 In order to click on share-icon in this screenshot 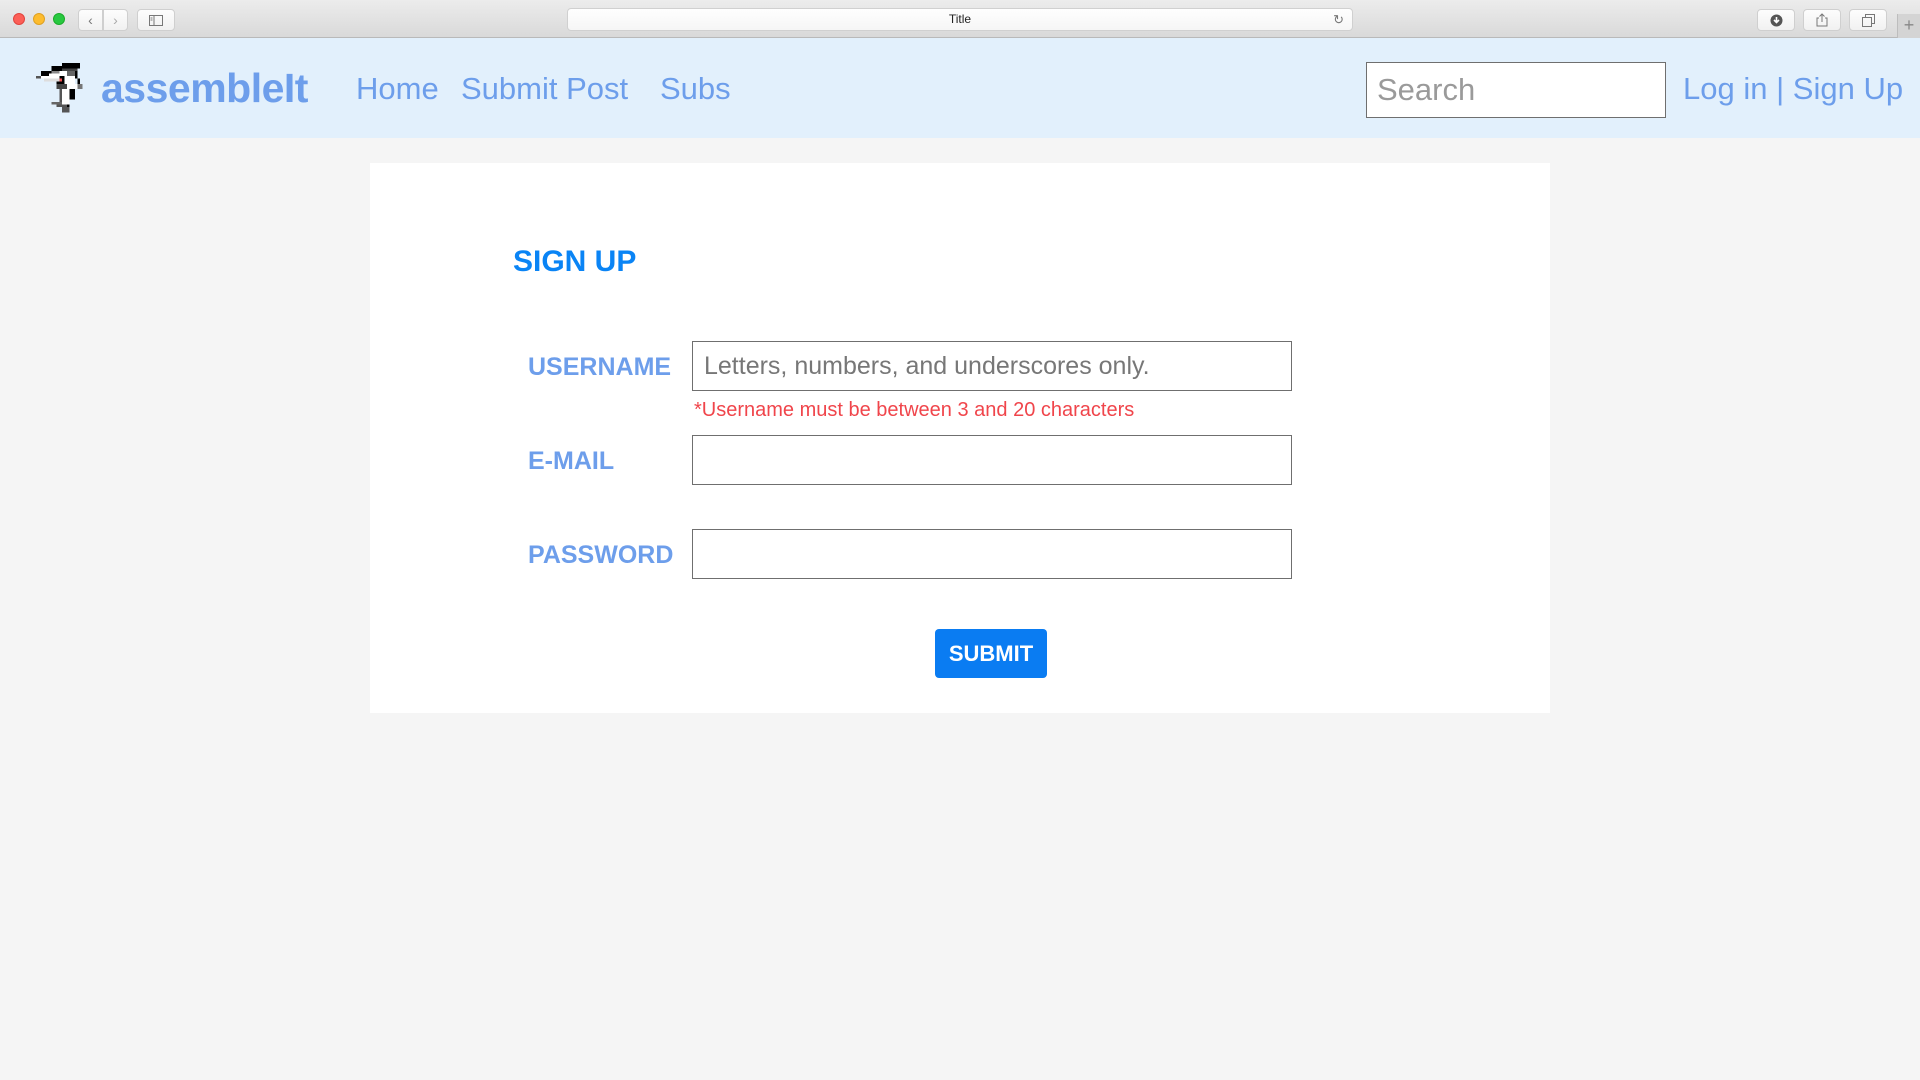, I will do `click(1822, 20)`.